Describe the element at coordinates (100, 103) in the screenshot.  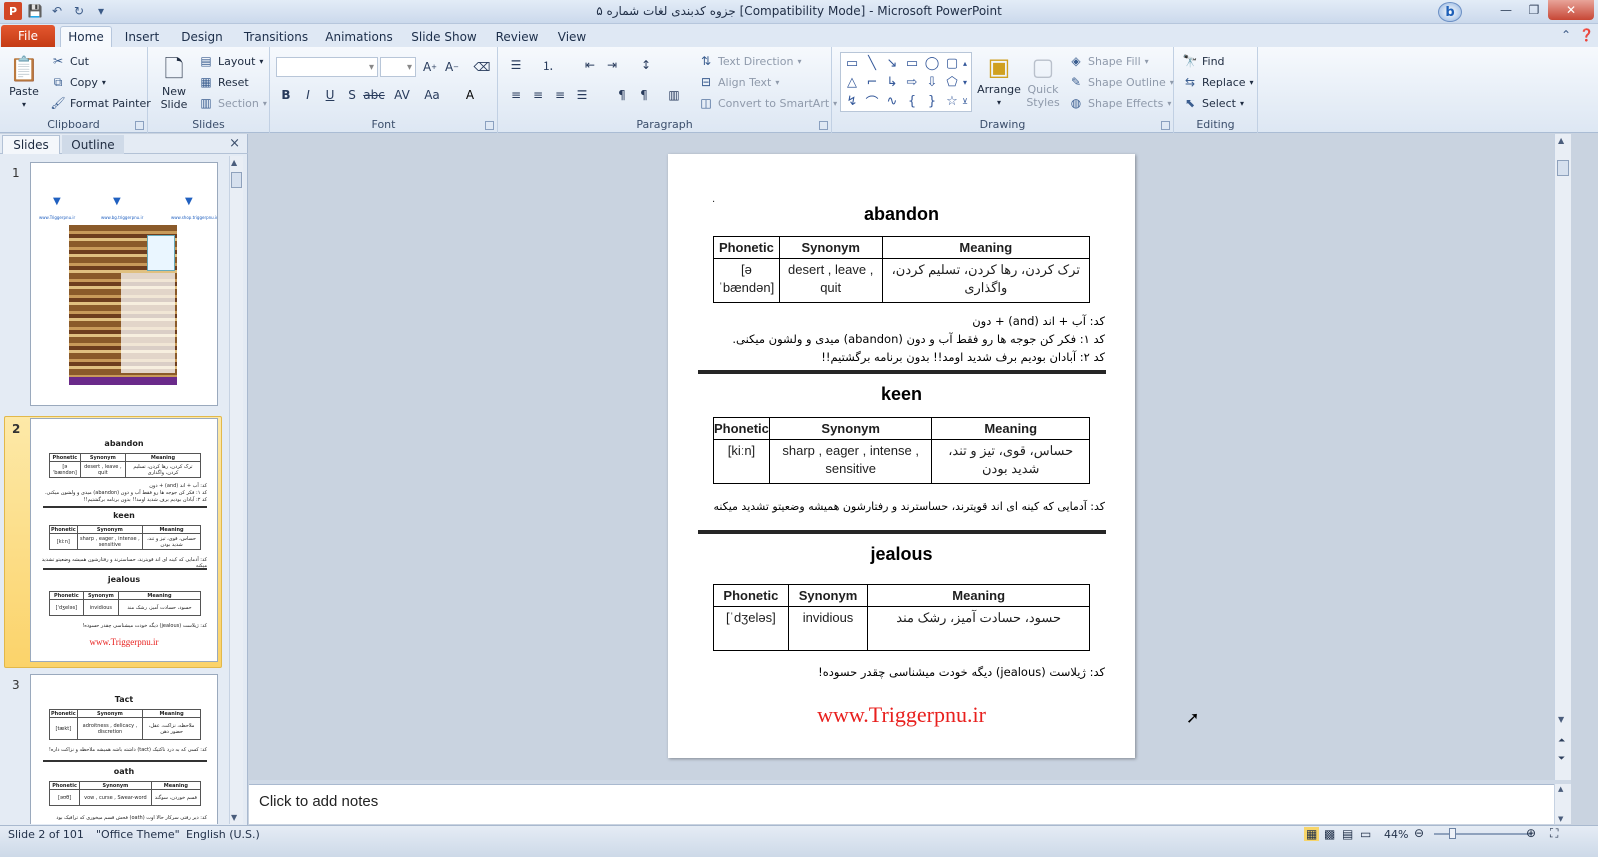
I see `format-painter-button: 🖌 Format Painter` at that location.